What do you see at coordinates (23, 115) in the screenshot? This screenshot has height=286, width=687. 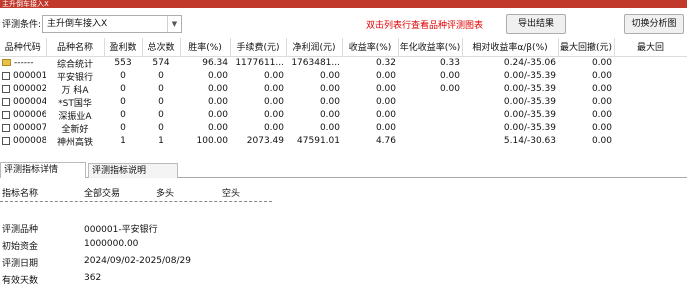 I see `code-cell: 000006` at bounding box center [23, 115].